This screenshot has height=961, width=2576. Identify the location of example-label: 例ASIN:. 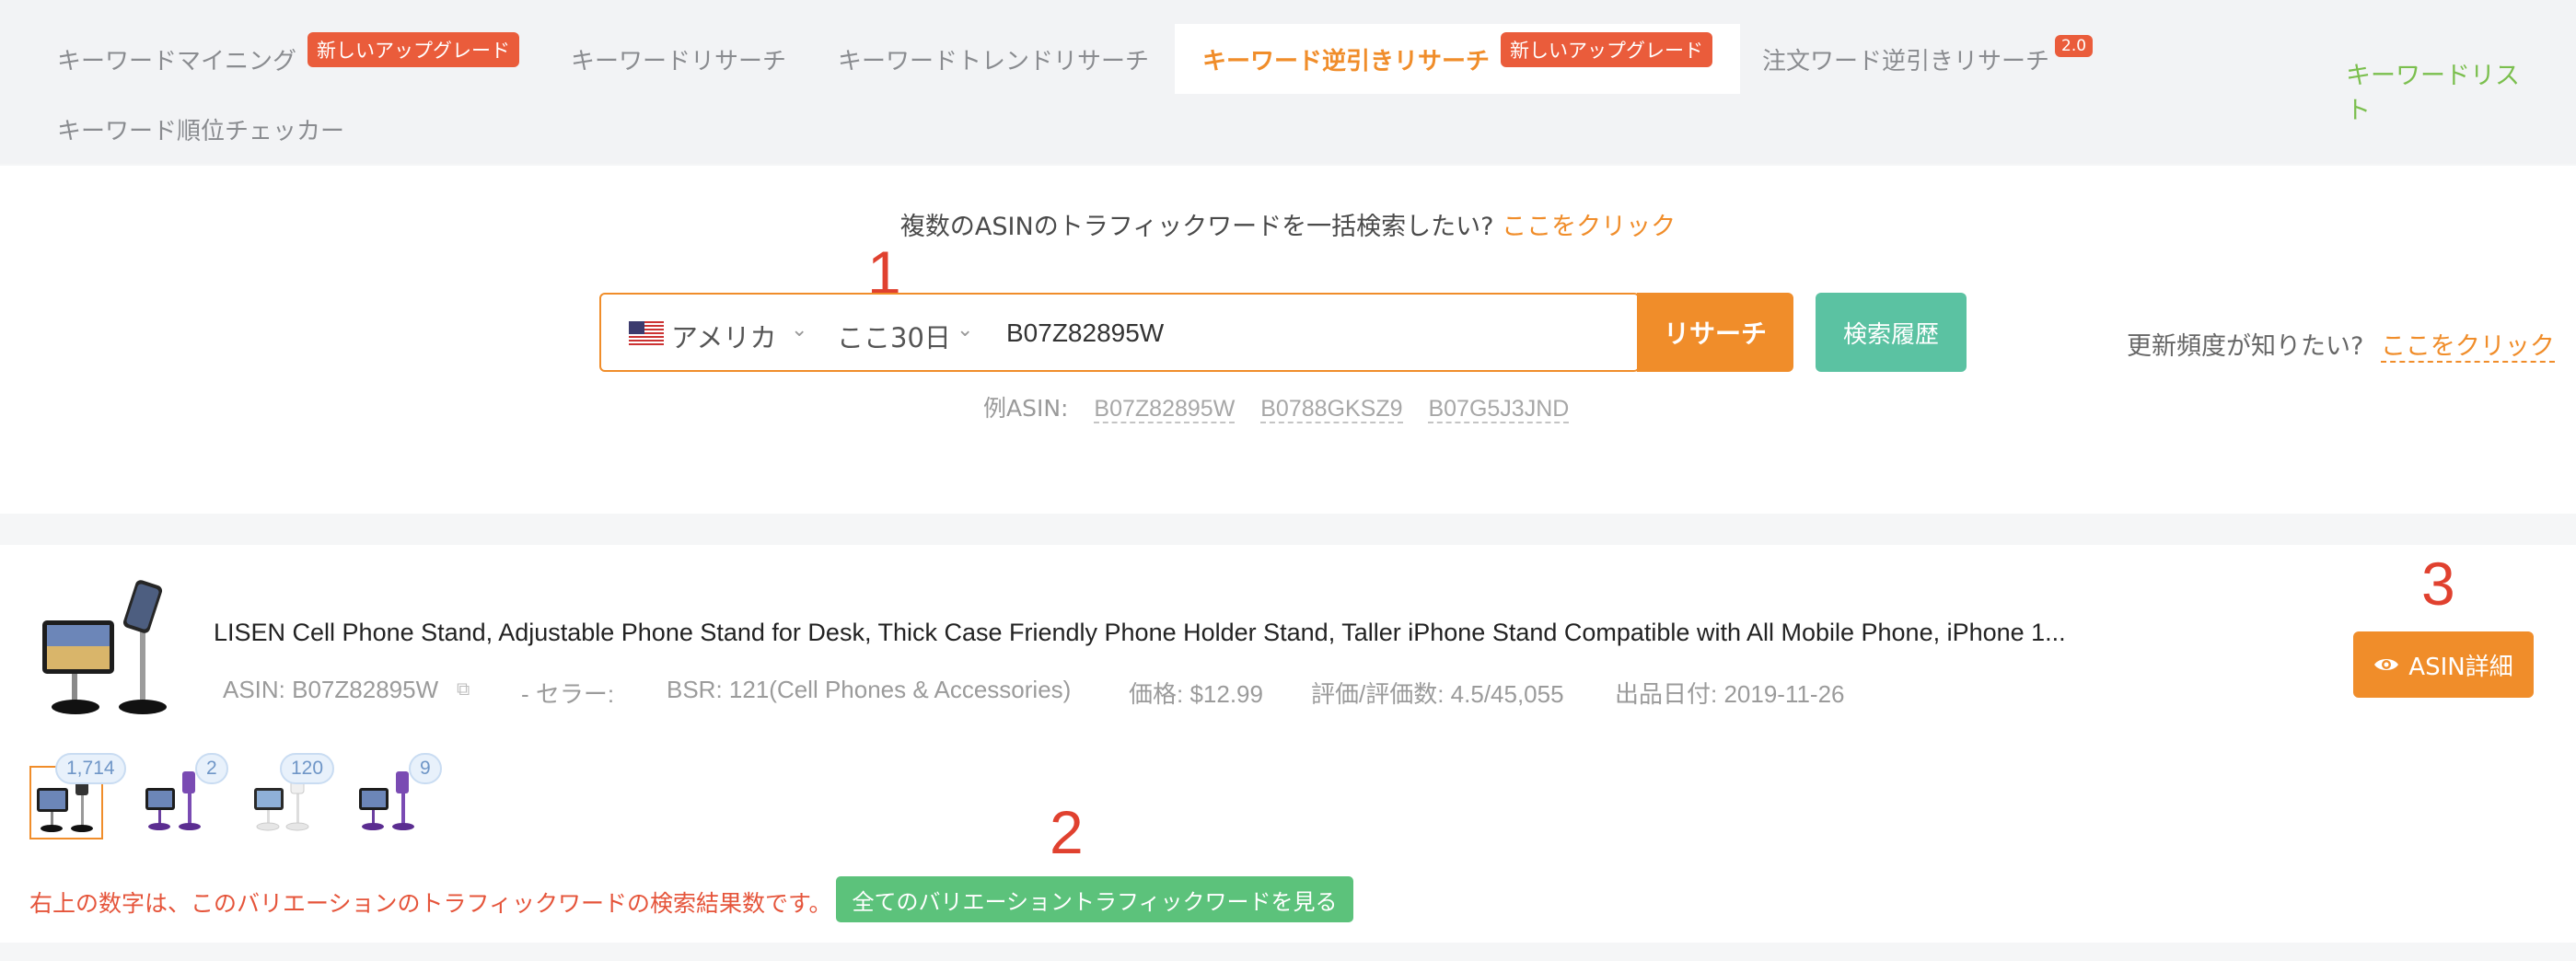
(1026, 408).